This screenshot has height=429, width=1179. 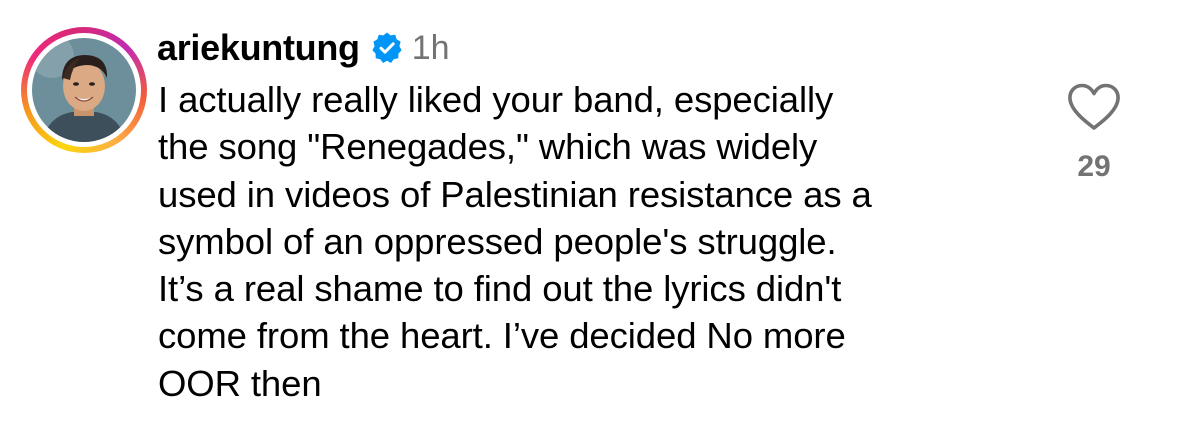 I want to click on avatar-story-ring, so click(x=84, y=90).